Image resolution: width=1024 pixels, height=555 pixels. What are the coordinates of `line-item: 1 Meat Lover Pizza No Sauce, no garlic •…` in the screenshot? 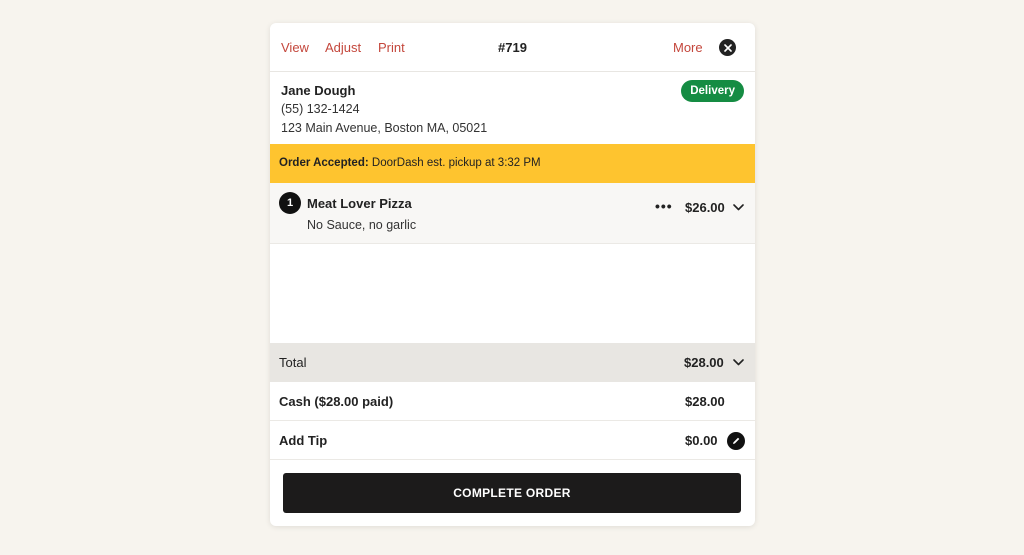 It's located at (512, 213).